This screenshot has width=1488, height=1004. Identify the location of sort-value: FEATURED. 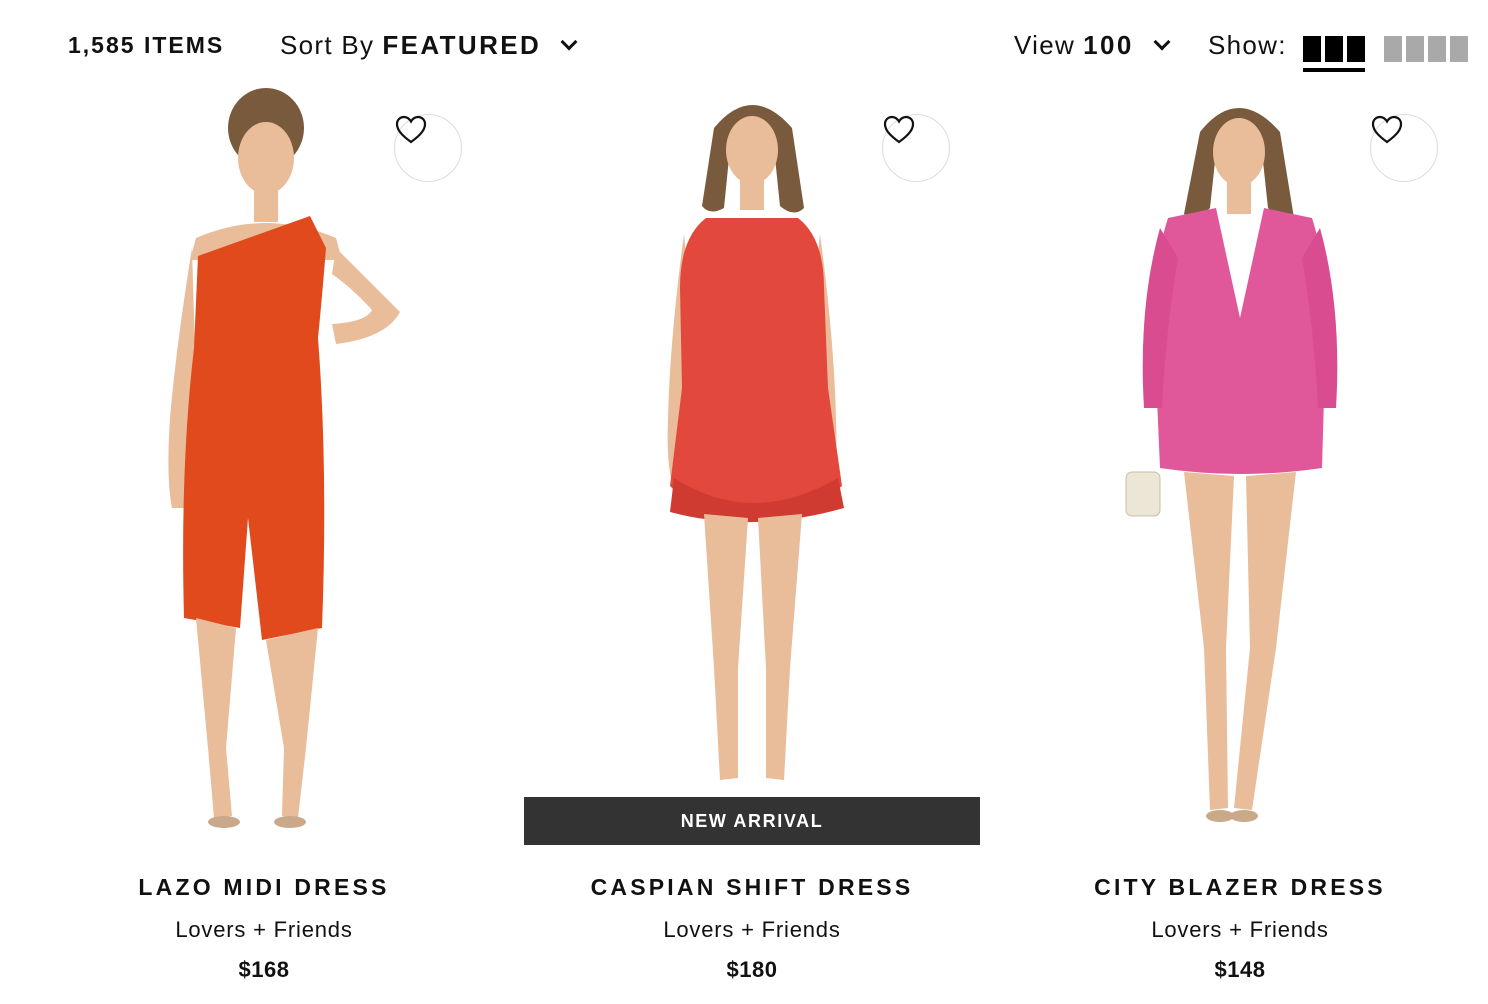
(462, 45).